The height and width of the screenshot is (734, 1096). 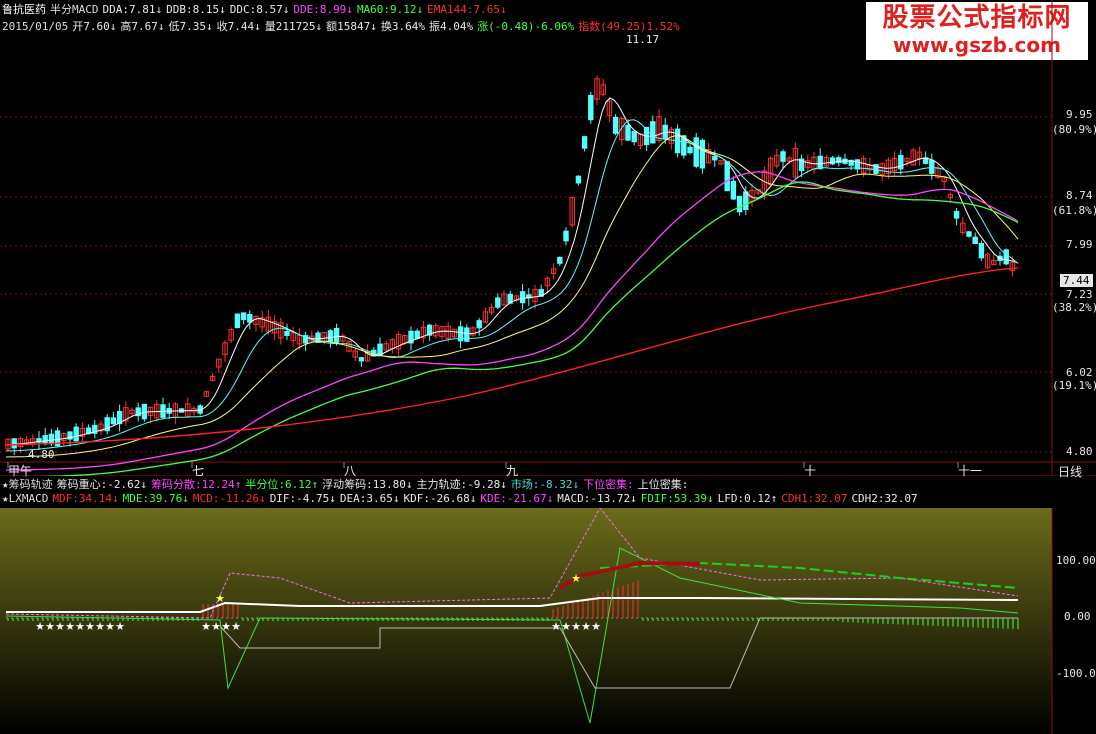 What do you see at coordinates (814, 498) in the screenshot?
I see `indicator2-value: CDH1:32.07` at bounding box center [814, 498].